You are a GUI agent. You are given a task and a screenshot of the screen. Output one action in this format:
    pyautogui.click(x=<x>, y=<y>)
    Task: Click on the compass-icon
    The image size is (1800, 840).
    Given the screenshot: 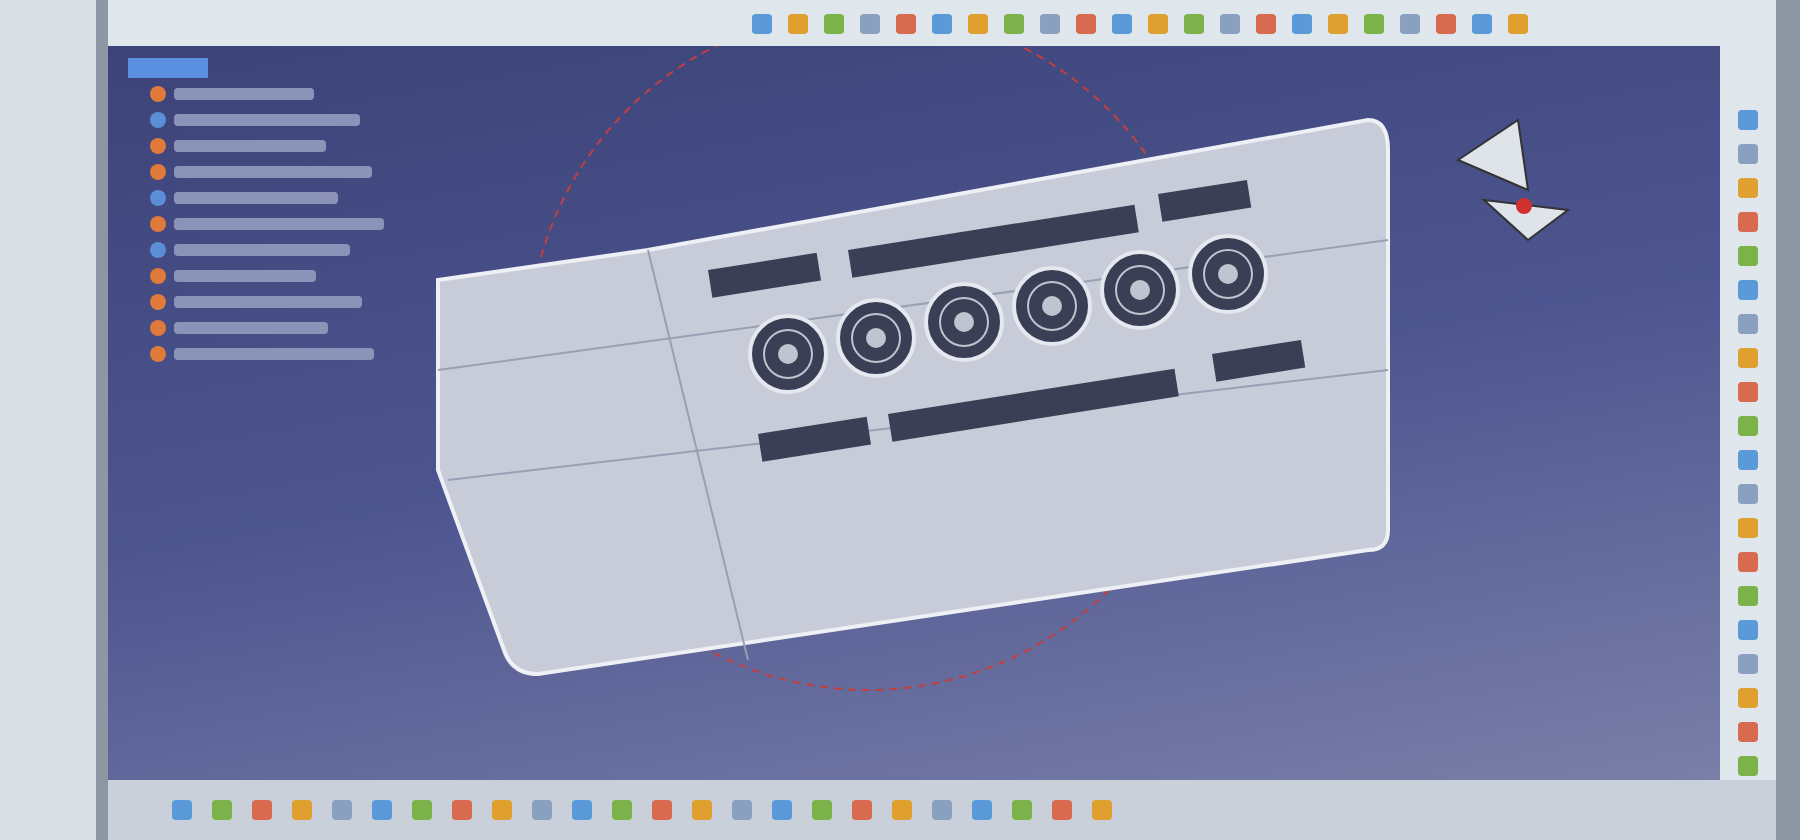 What is the action you would take?
    pyautogui.click(x=1513, y=181)
    